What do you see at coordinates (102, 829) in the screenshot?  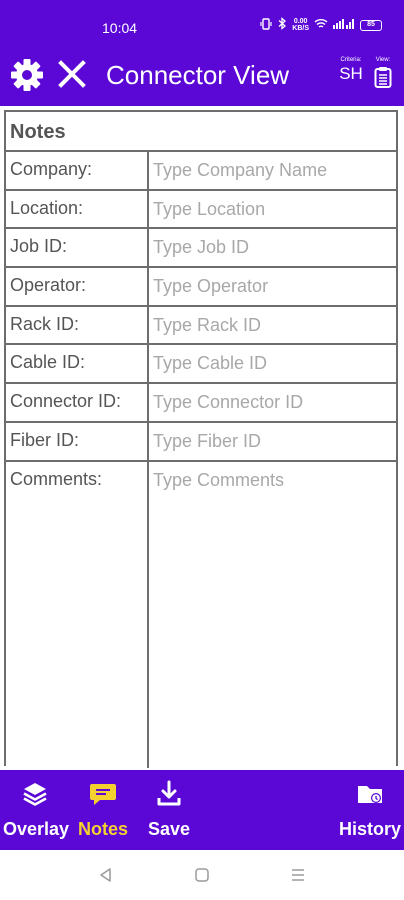 I see `notes-label: Notes` at bounding box center [102, 829].